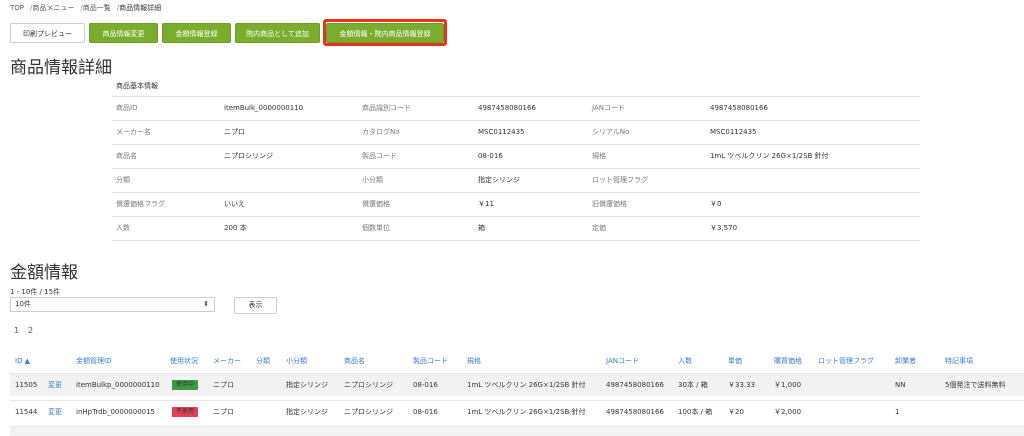  I want to click on info-label: 商品名, so click(126, 156).